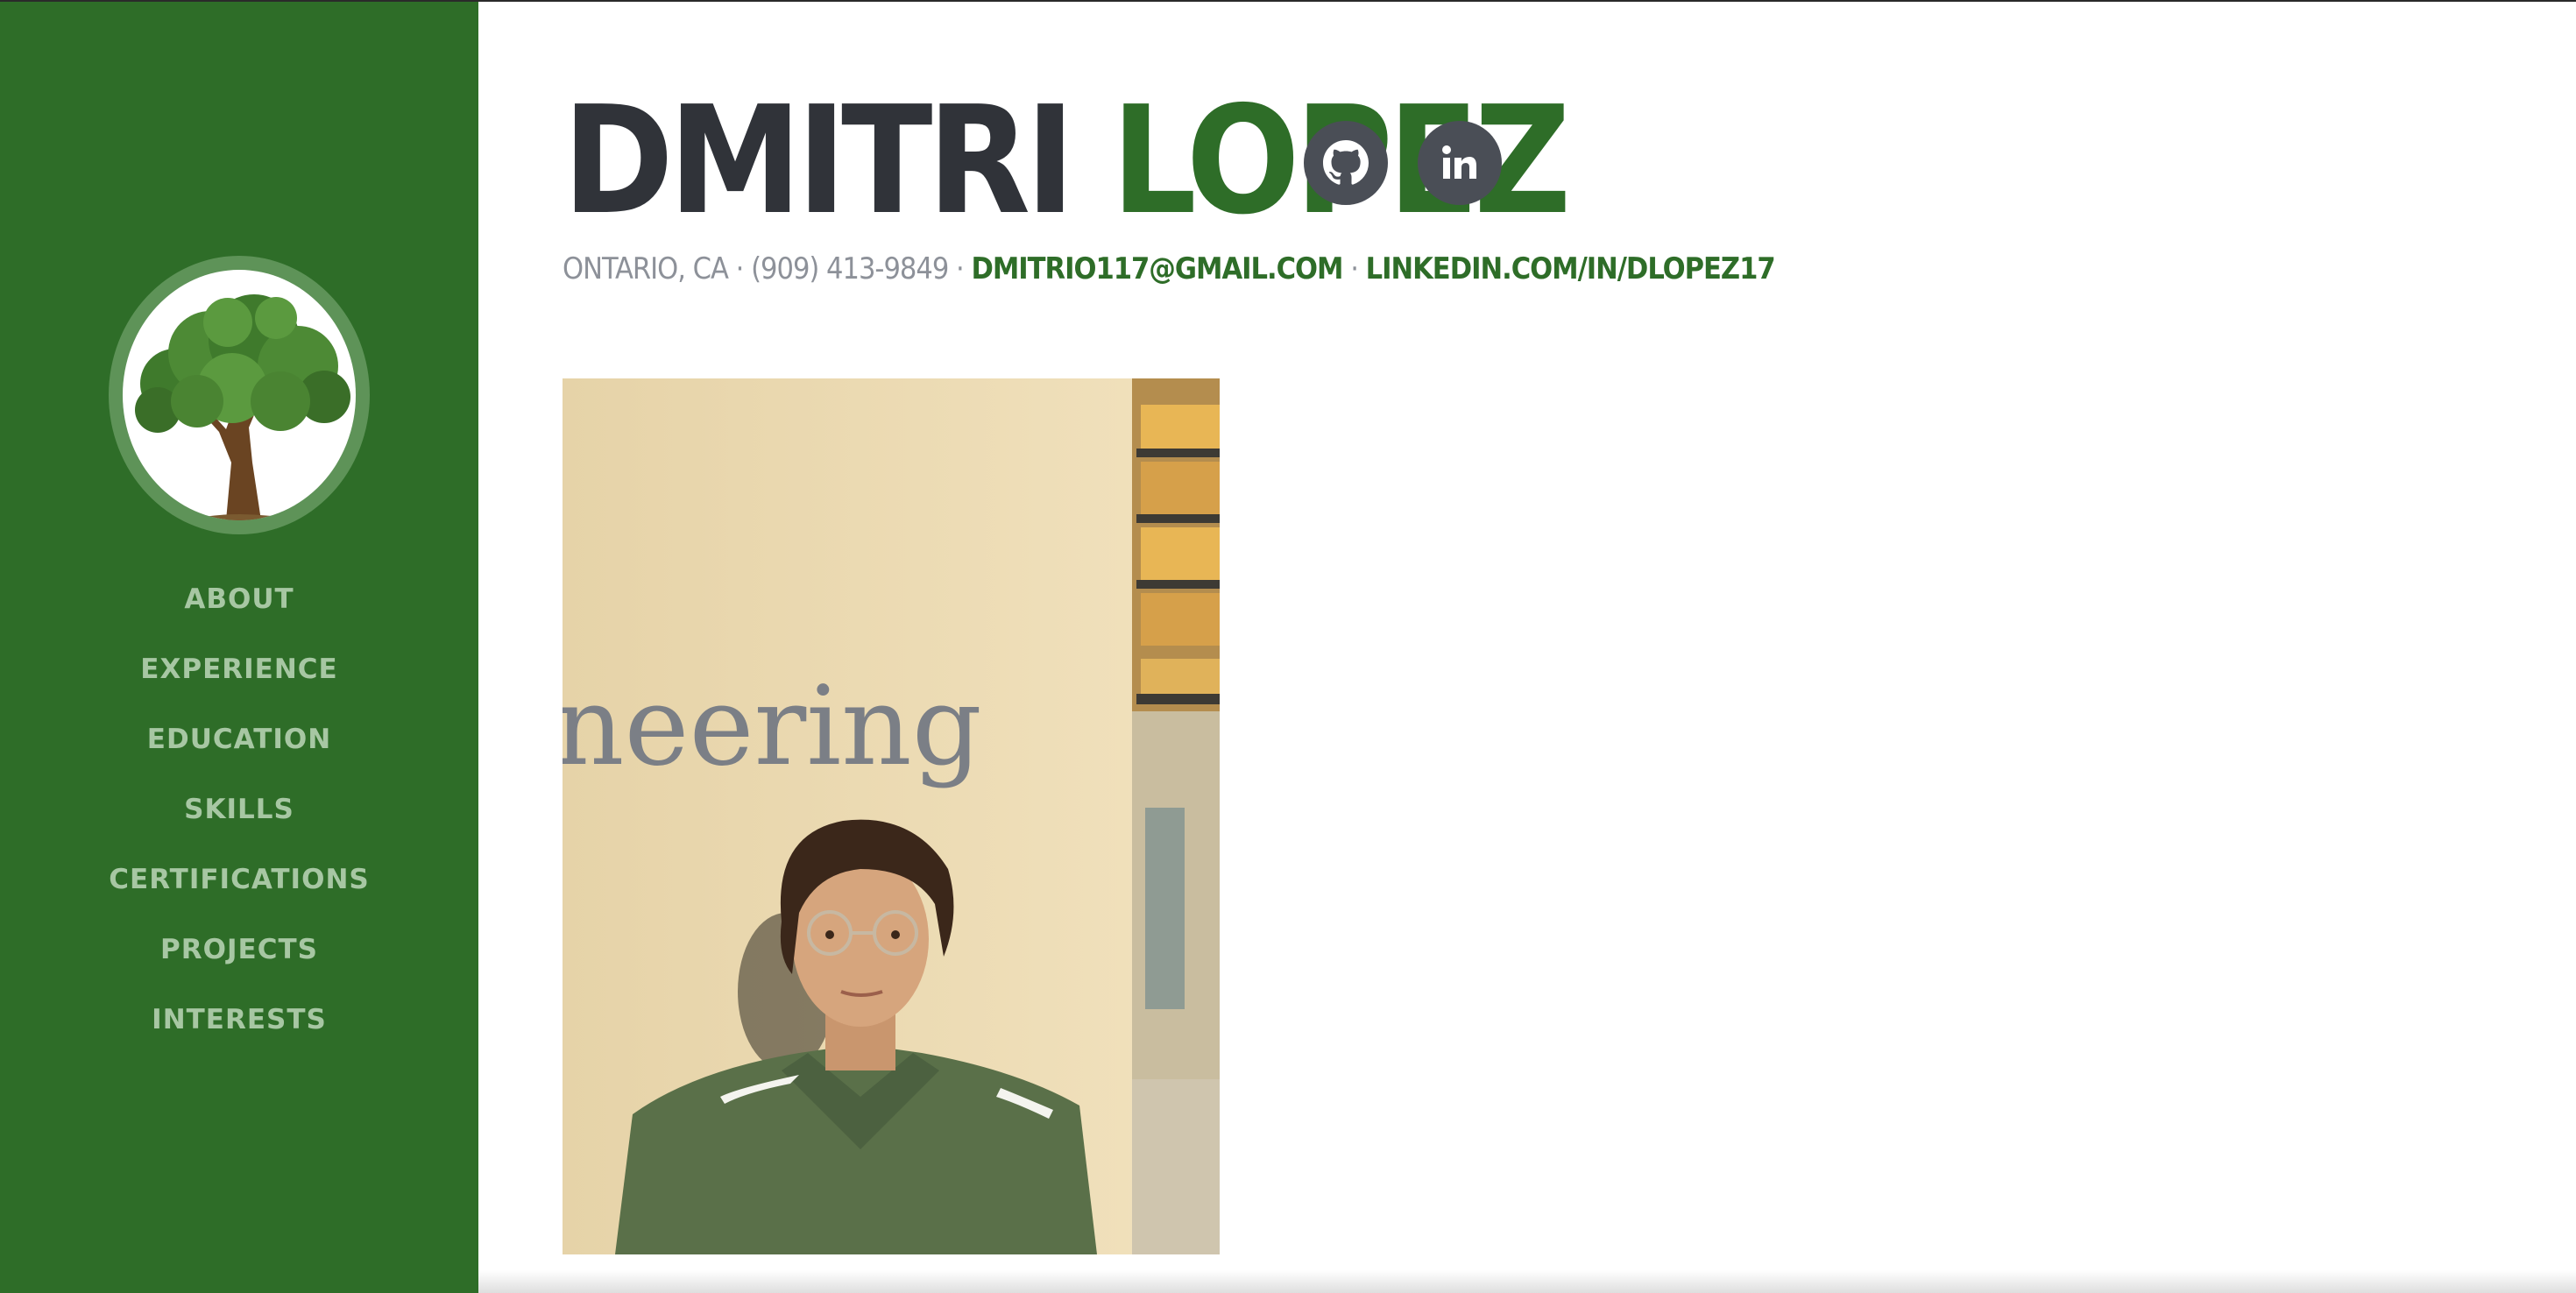  I want to click on location-text: ONTARIO, CA, so click(646, 268).